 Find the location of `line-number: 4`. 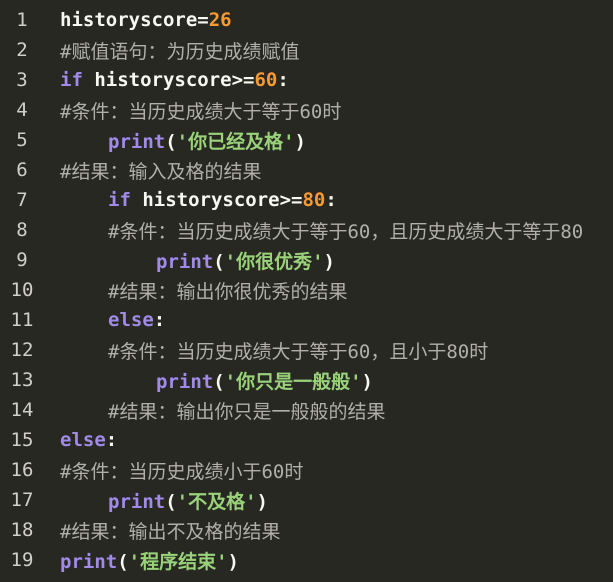

line-number: 4 is located at coordinates (22, 110).